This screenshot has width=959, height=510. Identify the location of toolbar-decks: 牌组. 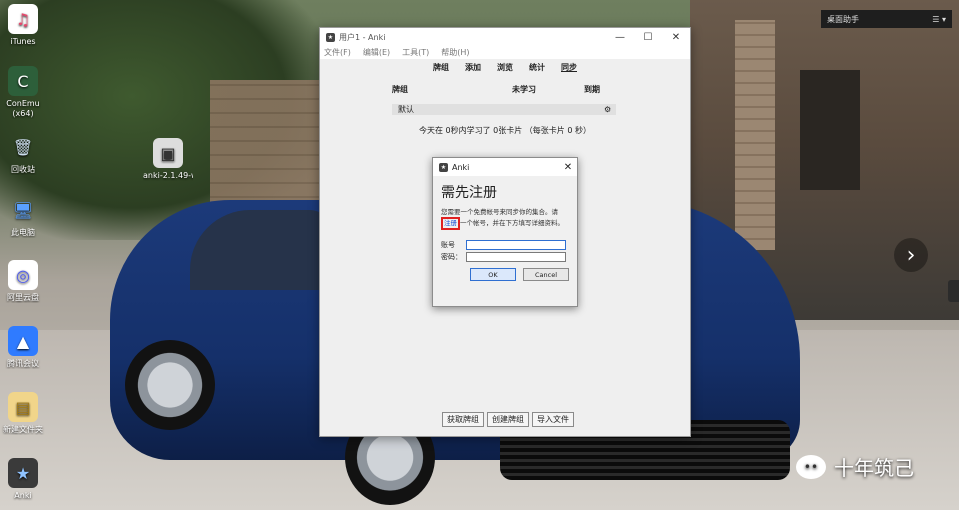
(441, 67).